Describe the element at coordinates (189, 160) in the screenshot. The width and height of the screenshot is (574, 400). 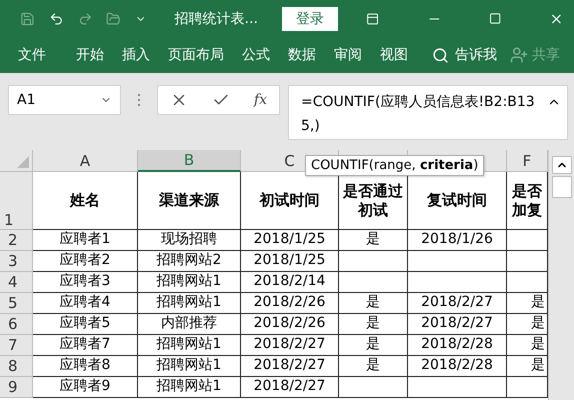
I see `column-letter: B` at that location.